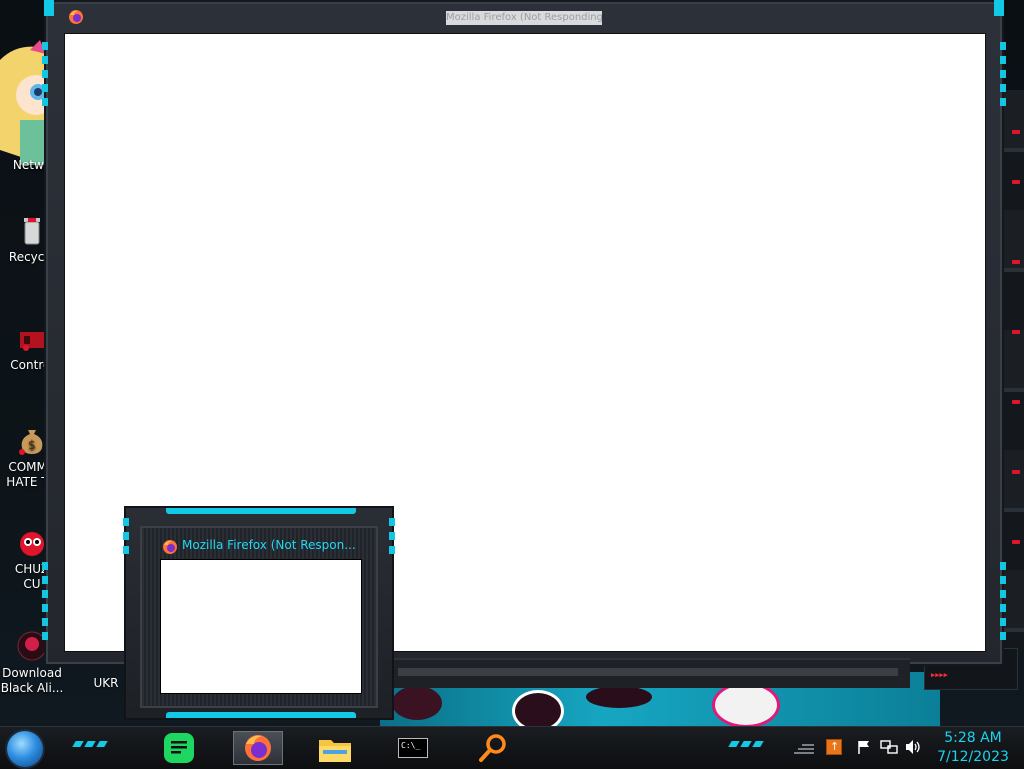 The image size is (1024, 769). I want to click on taskbar-button-command-prompt: C:\_, so click(413, 748).